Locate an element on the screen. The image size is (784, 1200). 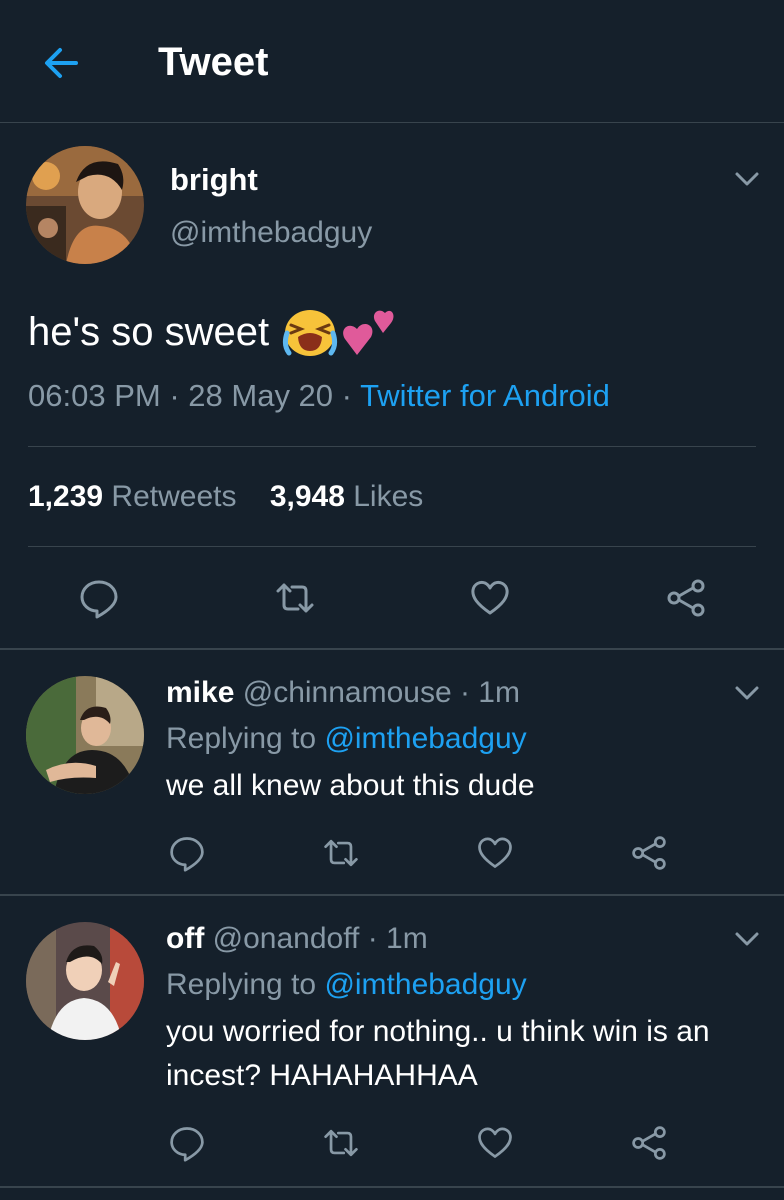
reply-text: we all knew about this dude is located at coordinates (350, 785).